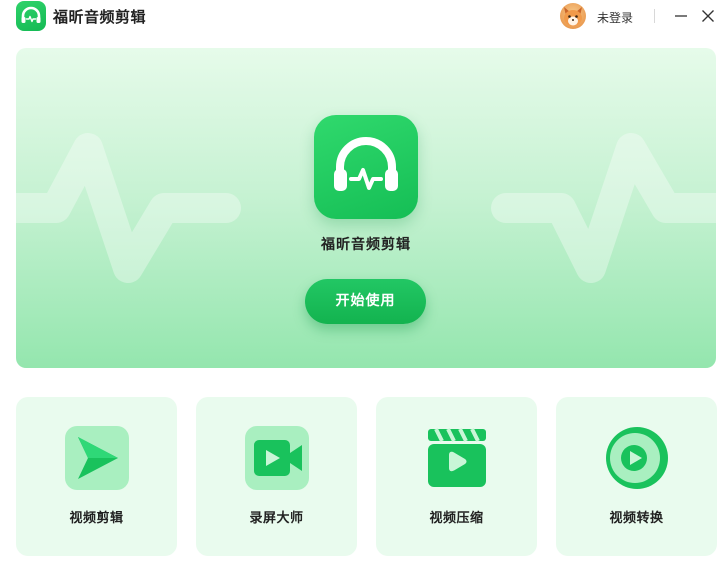  Describe the element at coordinates (97, 458) in the screenshot. I see `play-arrow-icon` at that location.